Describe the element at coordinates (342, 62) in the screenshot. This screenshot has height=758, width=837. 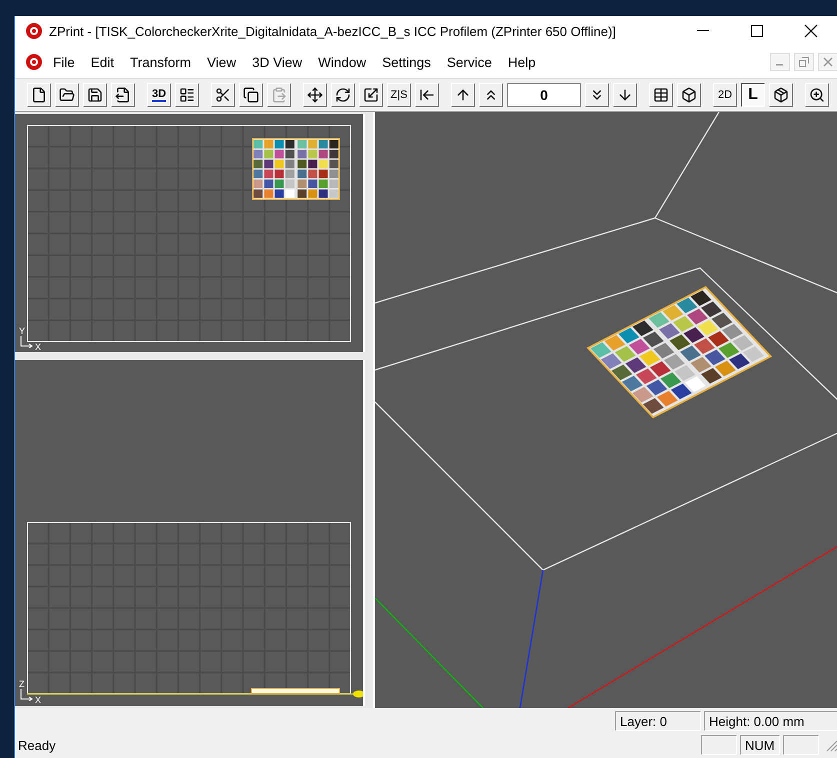
I see `menu-item: Window` at that location.